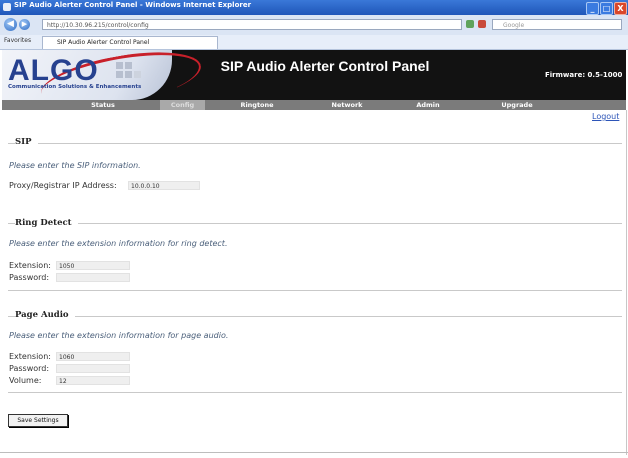 The height and width of the screenshot is (458, 628). What do you see at coordinates (103, 105) in the screenshot?
I see `nav-status: Status` at bounding box center [103, 105].